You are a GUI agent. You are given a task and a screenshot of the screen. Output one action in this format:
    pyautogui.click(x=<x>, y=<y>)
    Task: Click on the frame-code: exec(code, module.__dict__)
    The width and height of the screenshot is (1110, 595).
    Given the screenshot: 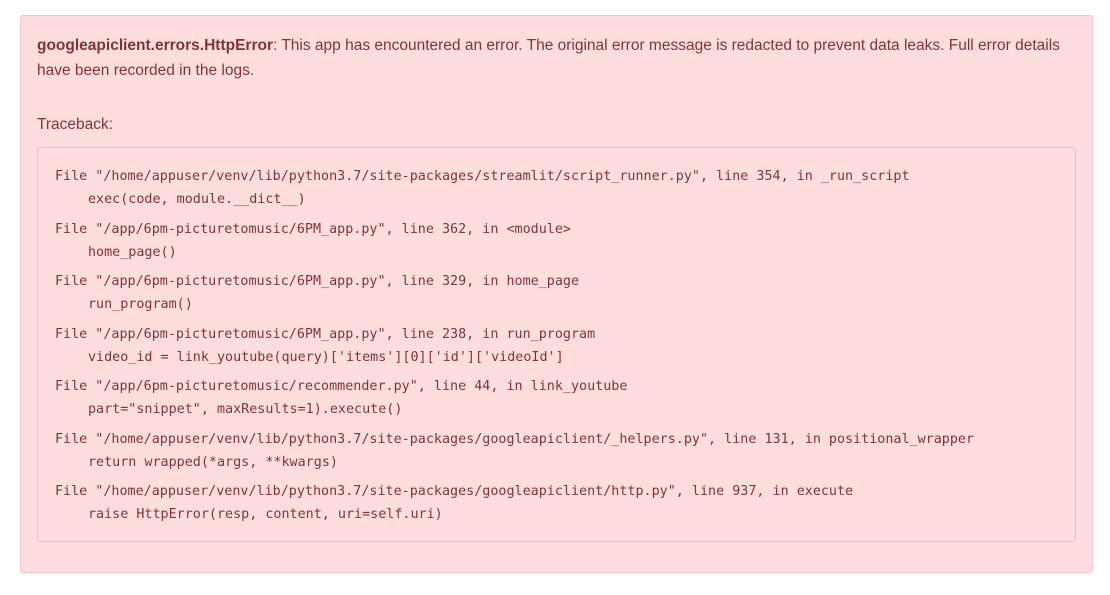 What is the action you would take?
    pyautogui.click(x=197, y=199)
    